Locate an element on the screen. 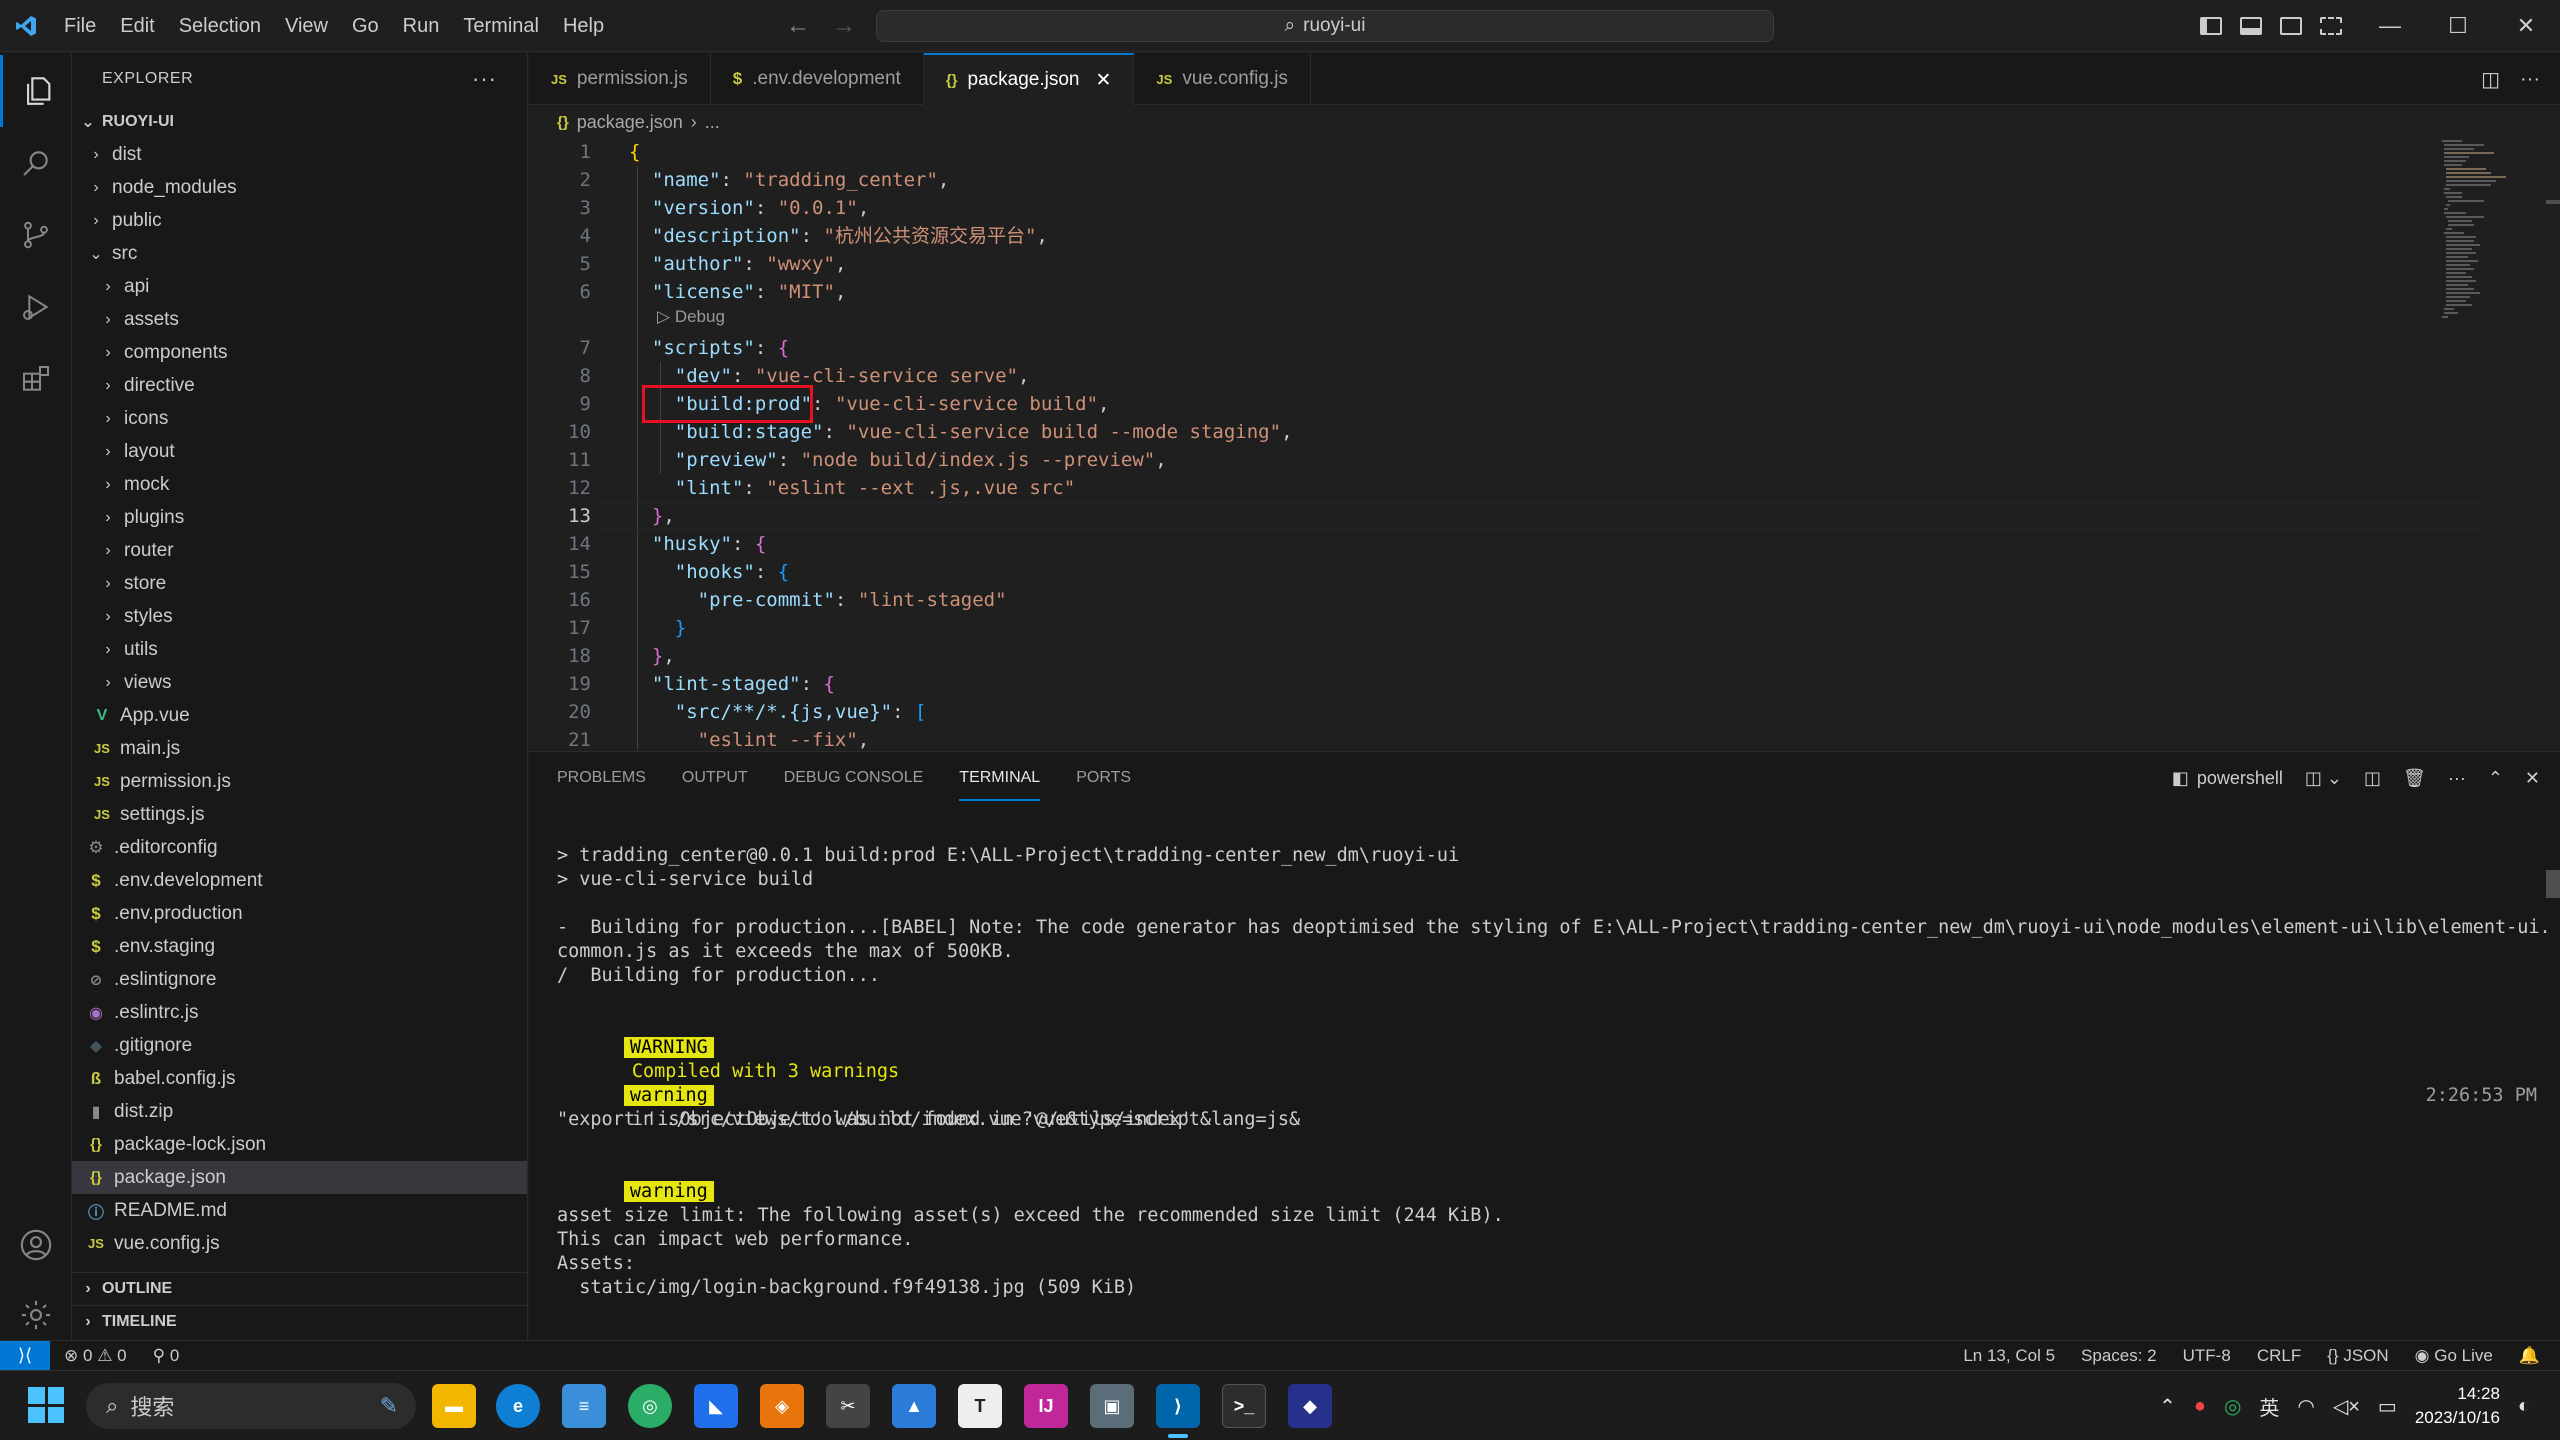 The height and width of the screenshot is (1440, 2560). encoding: UTF-8 is located at coordinates (2207, 1356).